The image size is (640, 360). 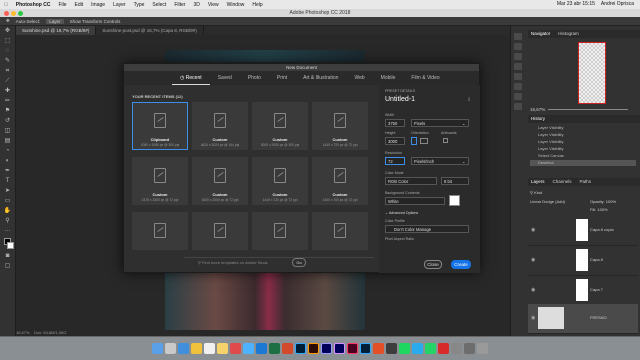 What do you see at coordinates (8, 231) in the screenshot?
I see `more-tools-icon: ···` at bounding box center [8, 231].